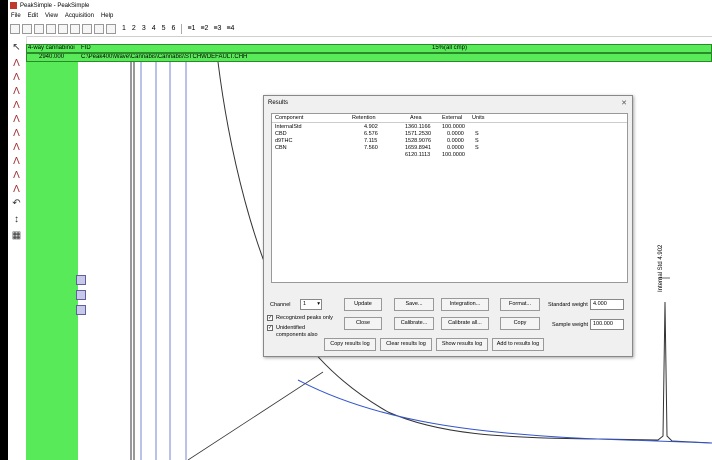 This screenshot has height=460, width=712. What do you see at coordinates (15, 28) in the screenshot?
I see `new-icon` at bounding box center [15, 28].